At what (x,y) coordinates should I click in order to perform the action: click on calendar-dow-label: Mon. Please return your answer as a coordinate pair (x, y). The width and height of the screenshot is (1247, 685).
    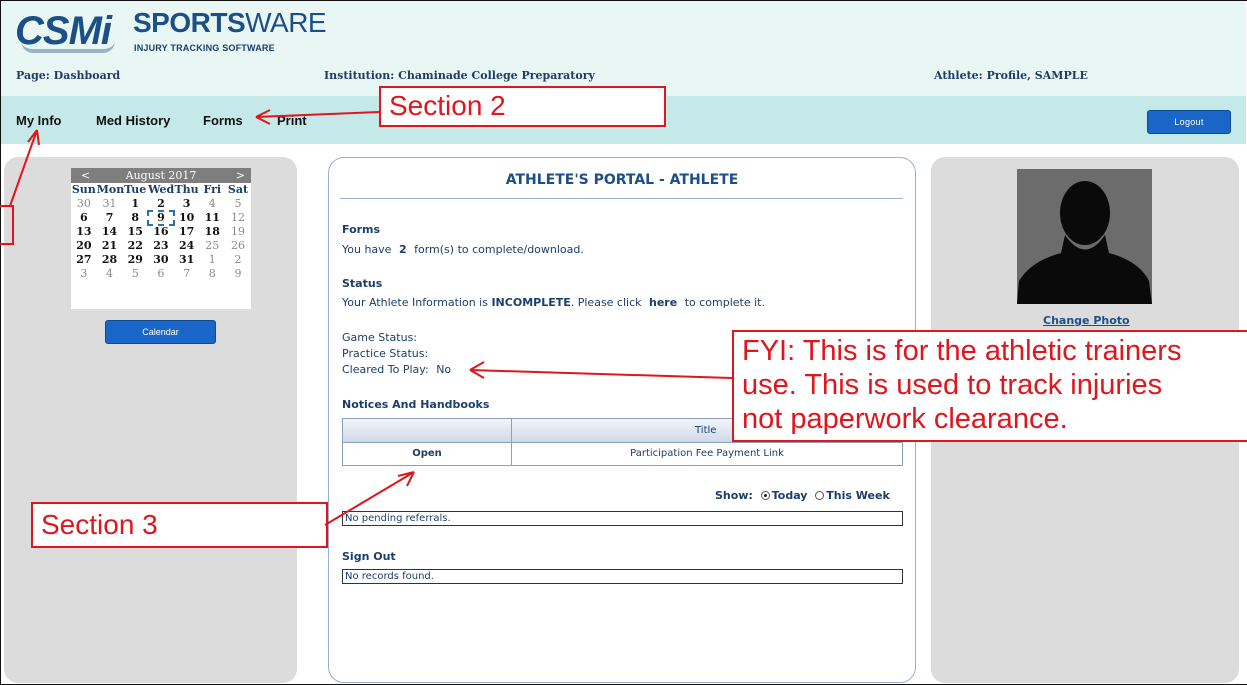
    Looking at the image, I should click on (110, 189).